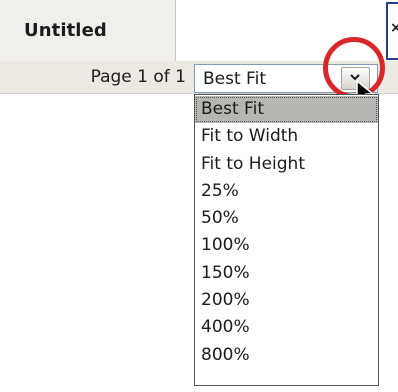 Image resolution: width=398 pixels, height=392 pixels. What do you see at coordinates (286, 245) in the screenshot?
I see `zoom-option: 100%` at bounding box center [286, 245].